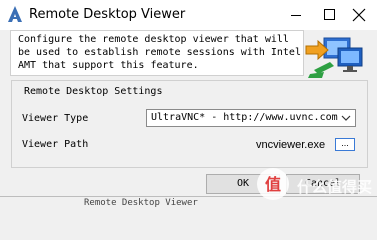 The height and width of the screenshot is (240, 377). I want to click on close-button, so click(359, 15).